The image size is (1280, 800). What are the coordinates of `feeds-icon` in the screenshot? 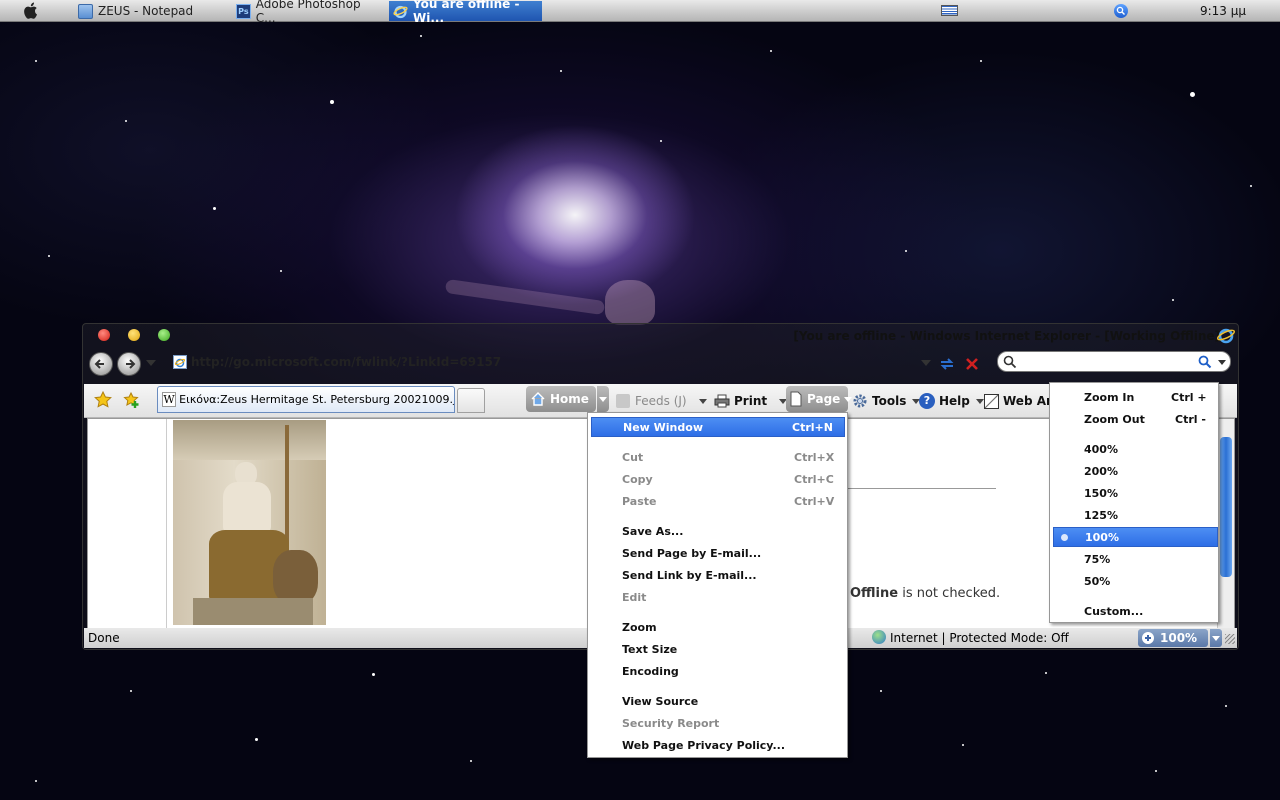 It's located at (623, 401).